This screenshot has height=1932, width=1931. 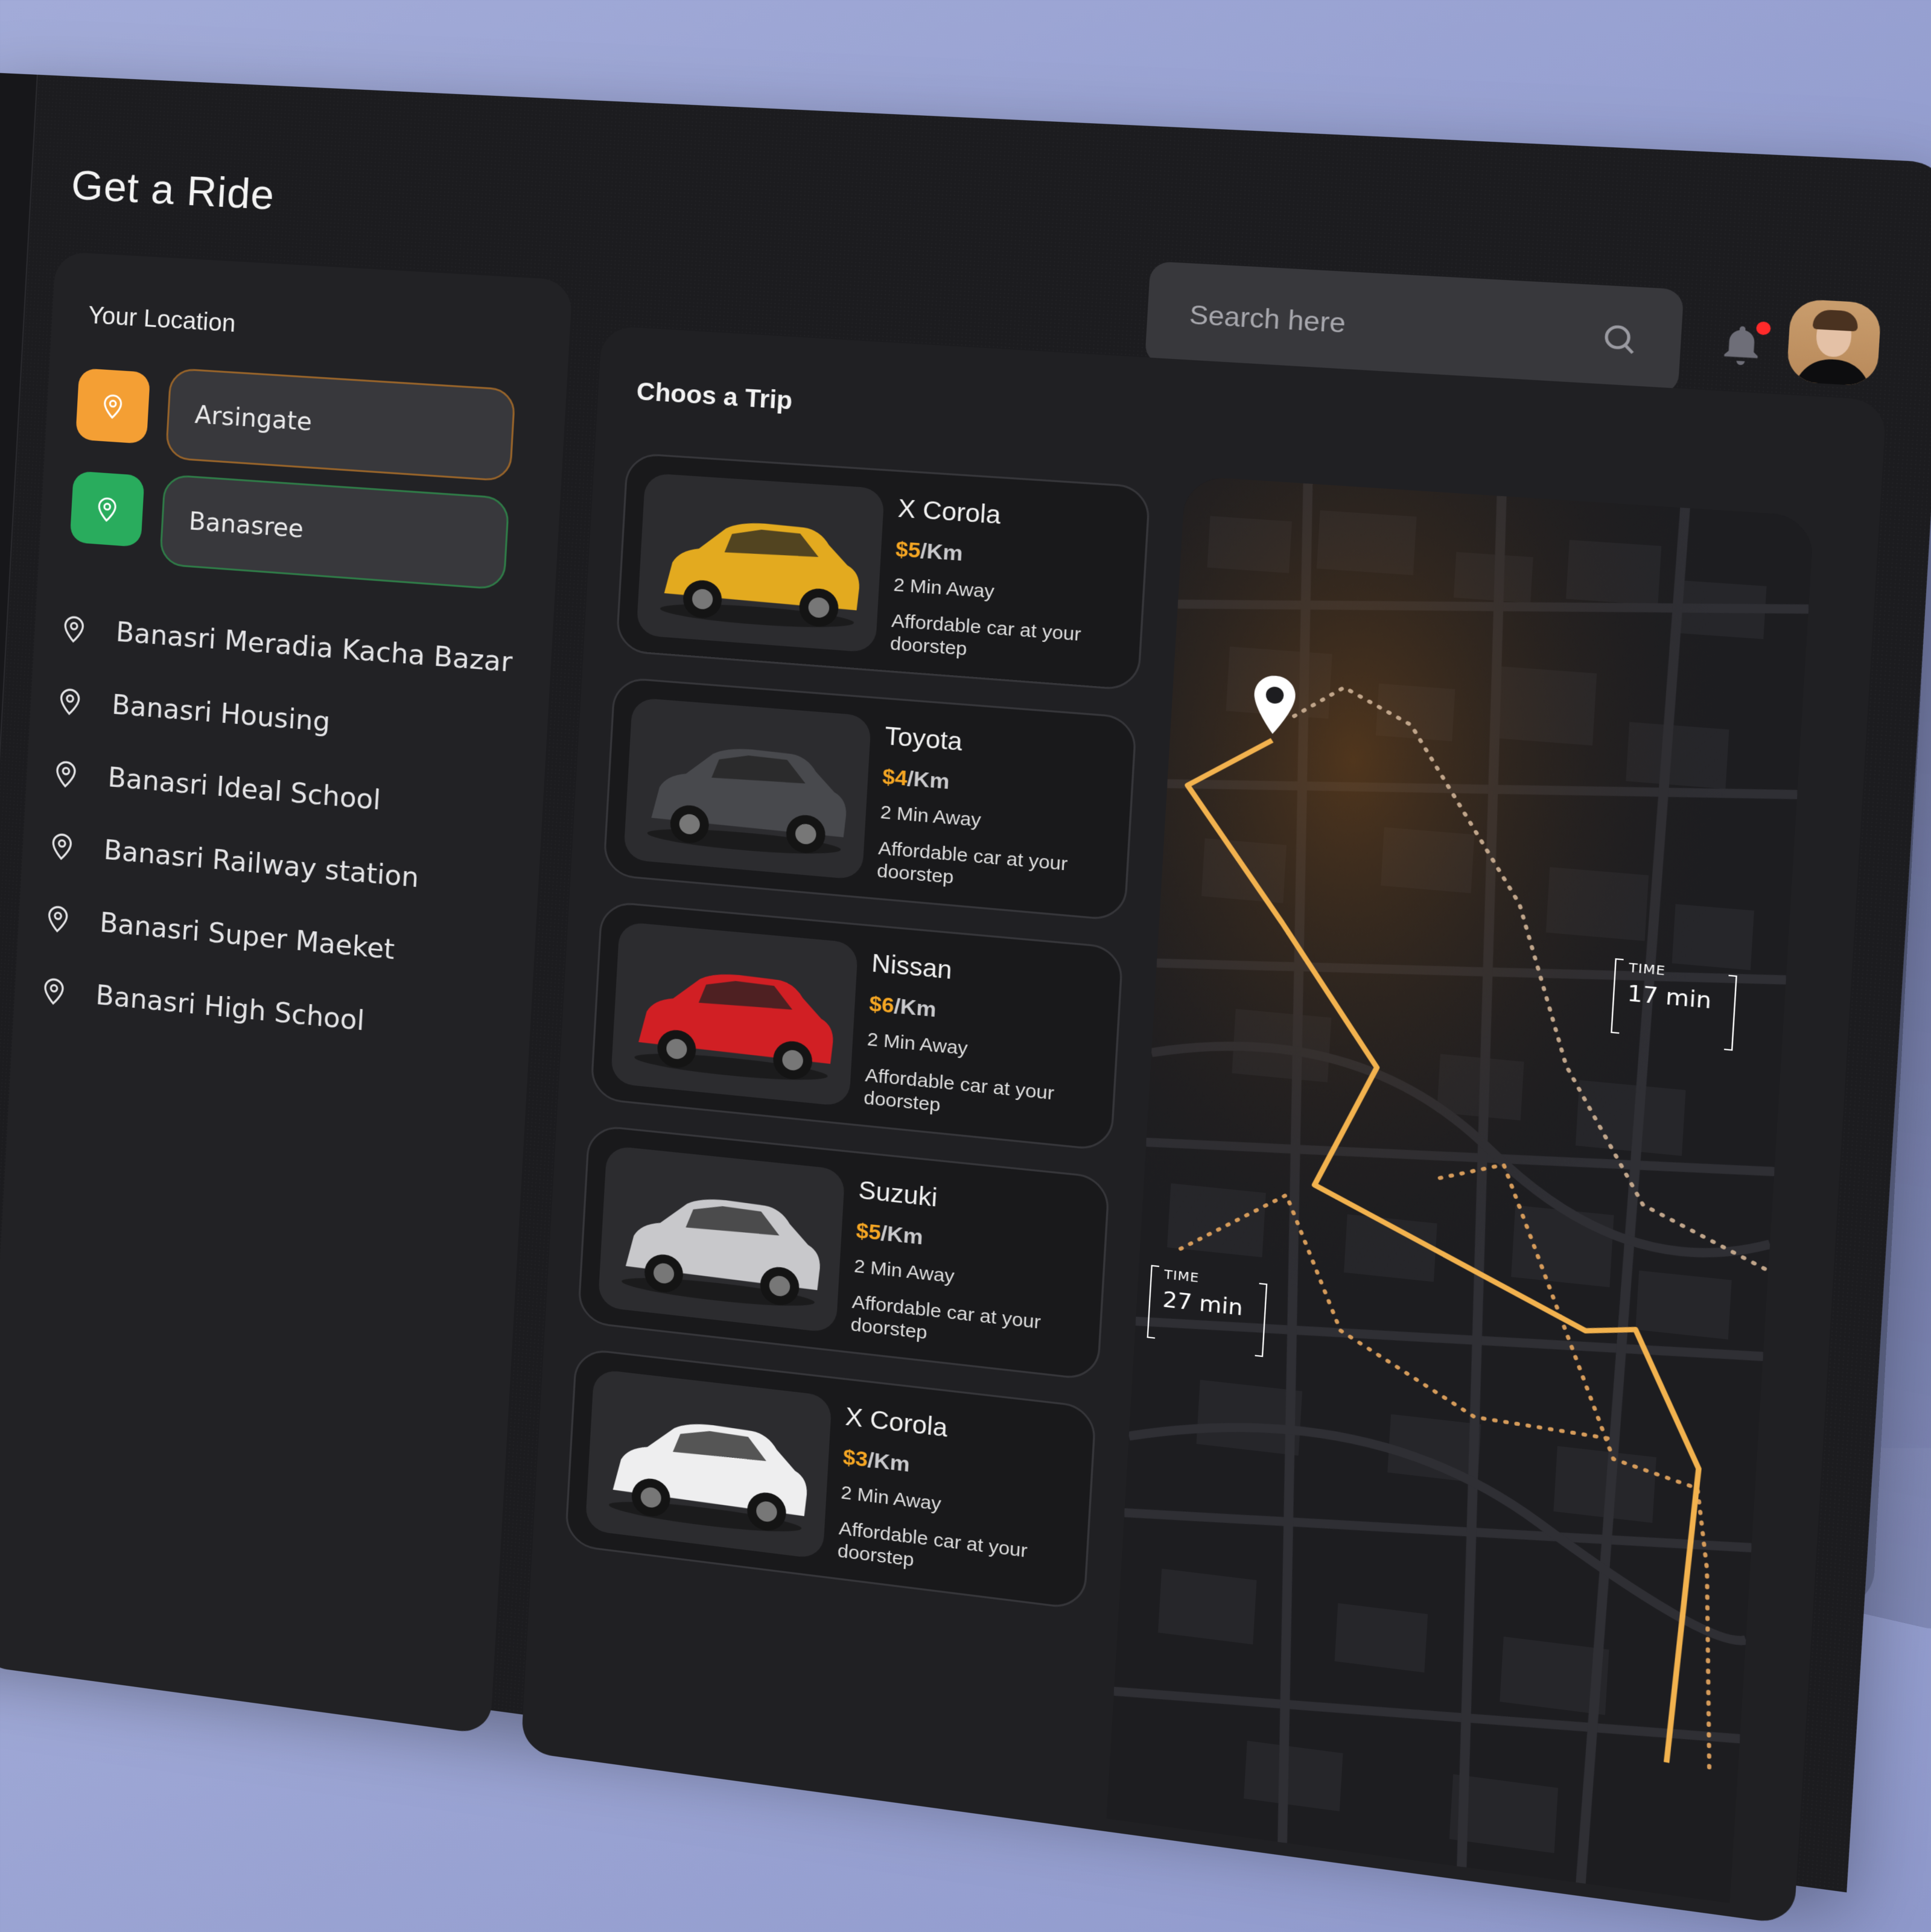 I want to click on destination-field, so click(x=334, y=533).